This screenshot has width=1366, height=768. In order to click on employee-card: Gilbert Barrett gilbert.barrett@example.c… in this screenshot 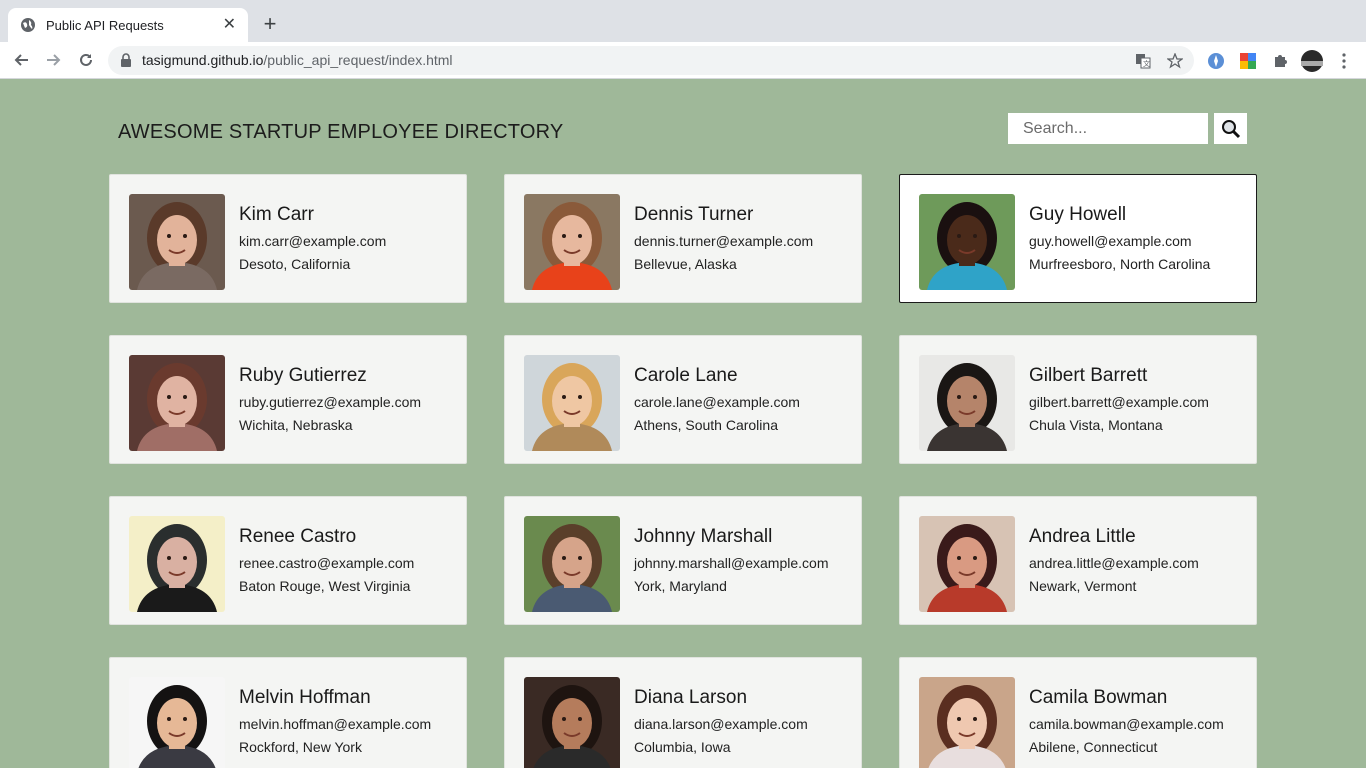, I will do `click(1078, 399)`.